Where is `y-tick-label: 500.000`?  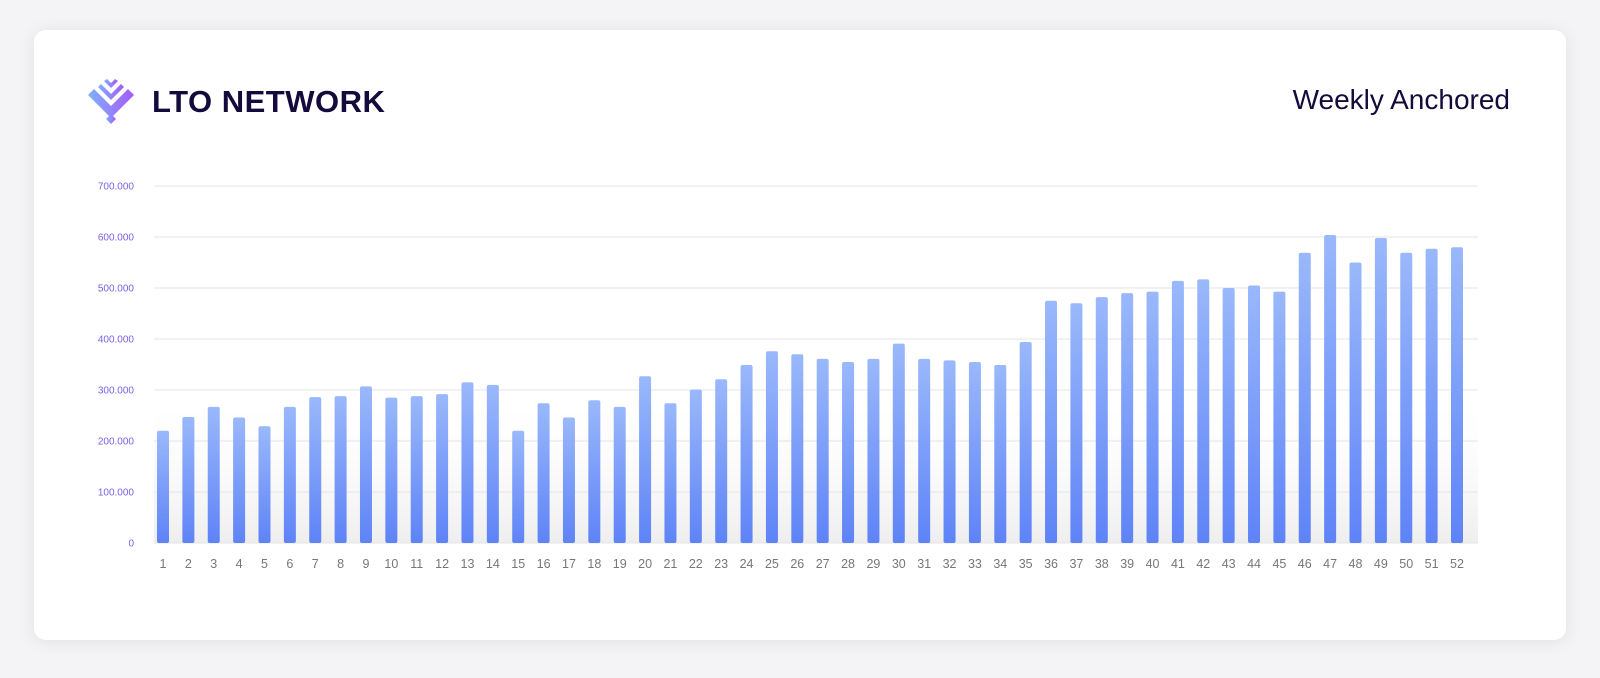
y-tick-label: 500.000 is located at coordinates (116, 289).